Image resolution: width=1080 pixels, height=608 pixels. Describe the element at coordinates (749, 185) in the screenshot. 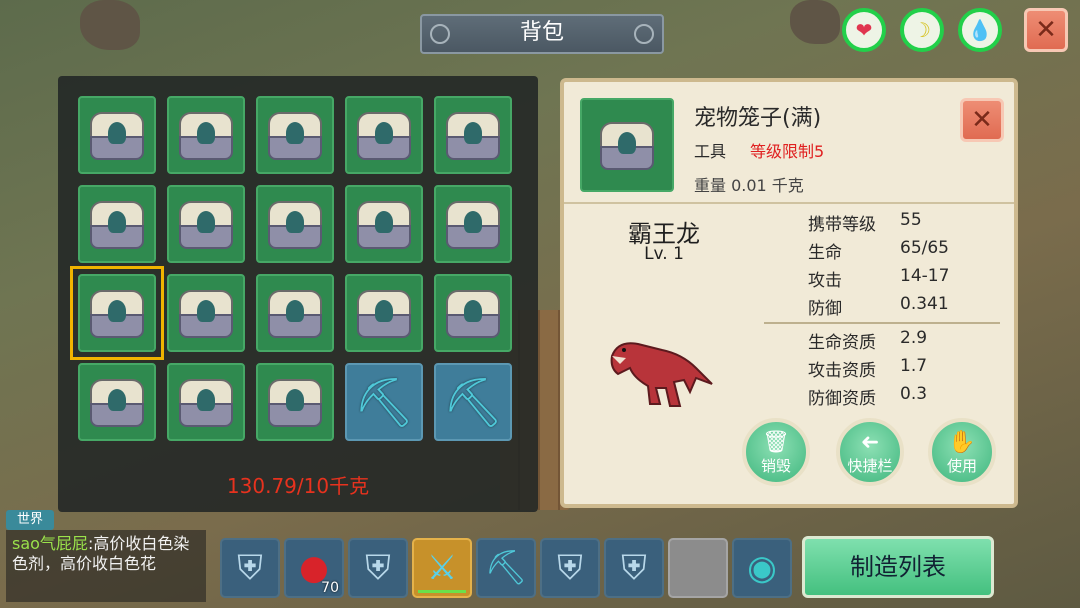

I see `item-weight: 重量 0.01 千克` at that location.